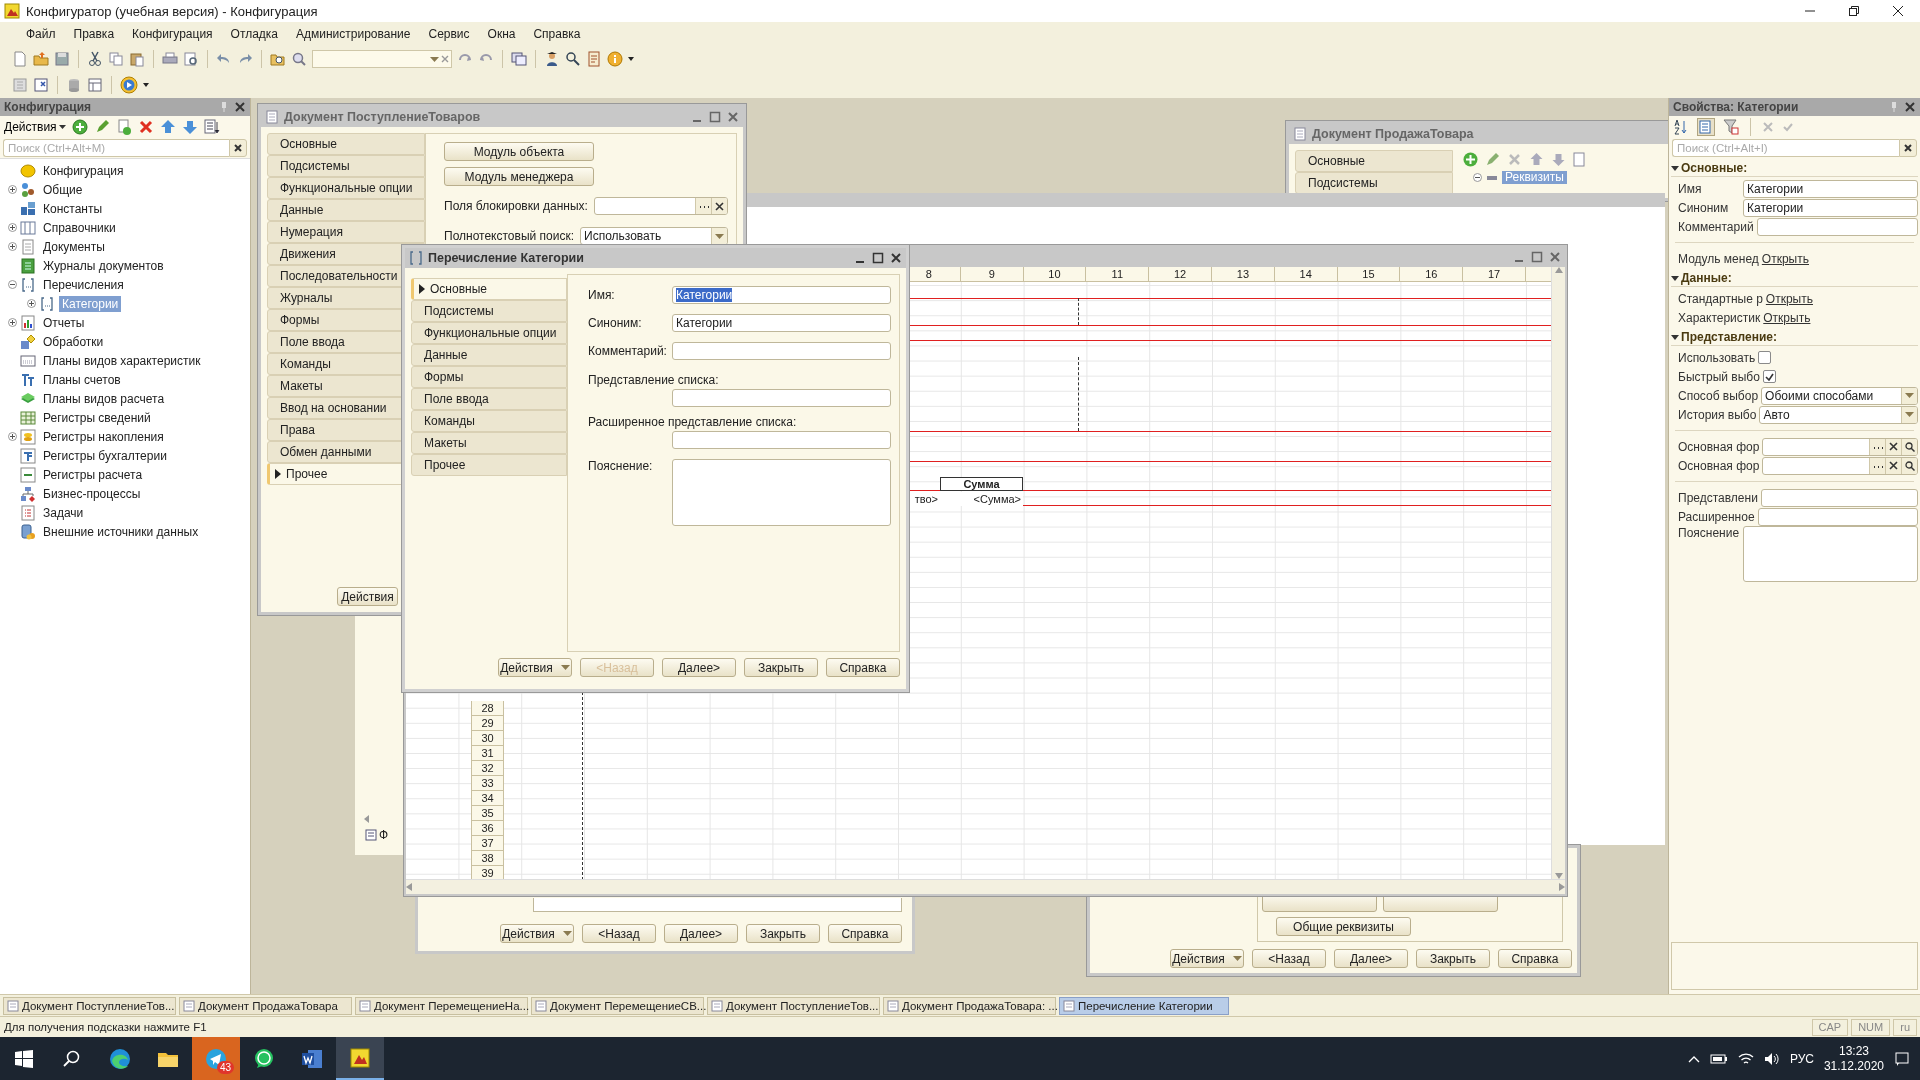 This screenshot has width=1920, height=1080. I want to click on property-label: Стандартные р, so click(1720, 298).